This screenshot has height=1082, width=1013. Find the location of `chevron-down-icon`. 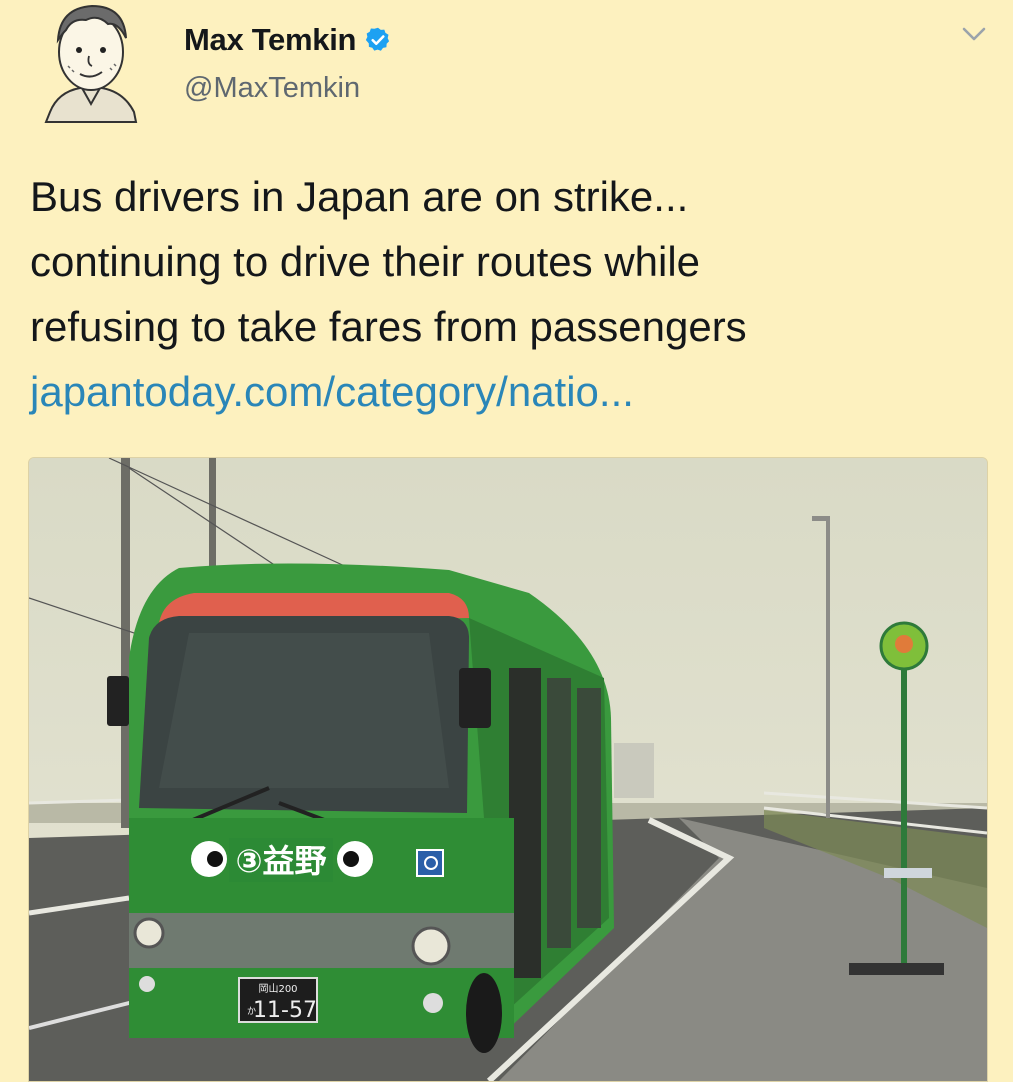

chevron-down-icon is located at coordinates (974, 34).